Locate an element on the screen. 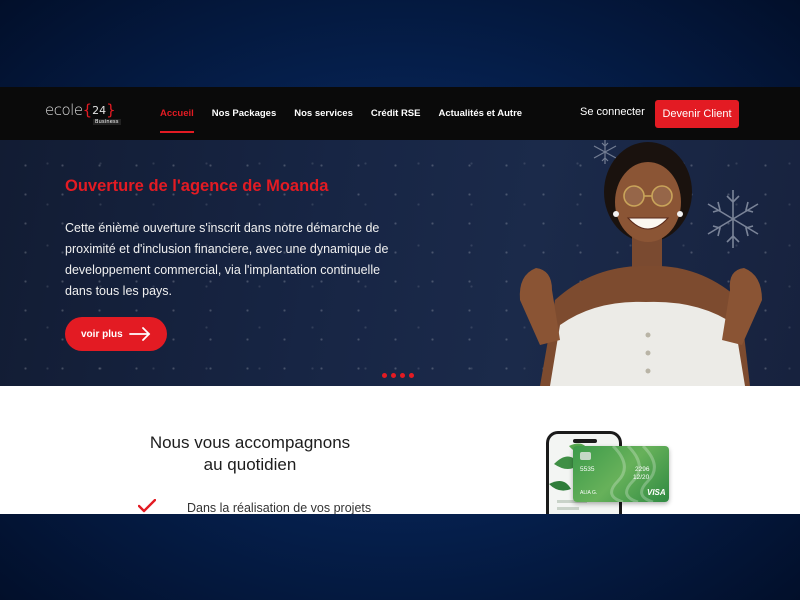 This screenshot has height=600, width=800. nav-item-credit-rse: Crédit RSE is located at coordinates (396, 113).